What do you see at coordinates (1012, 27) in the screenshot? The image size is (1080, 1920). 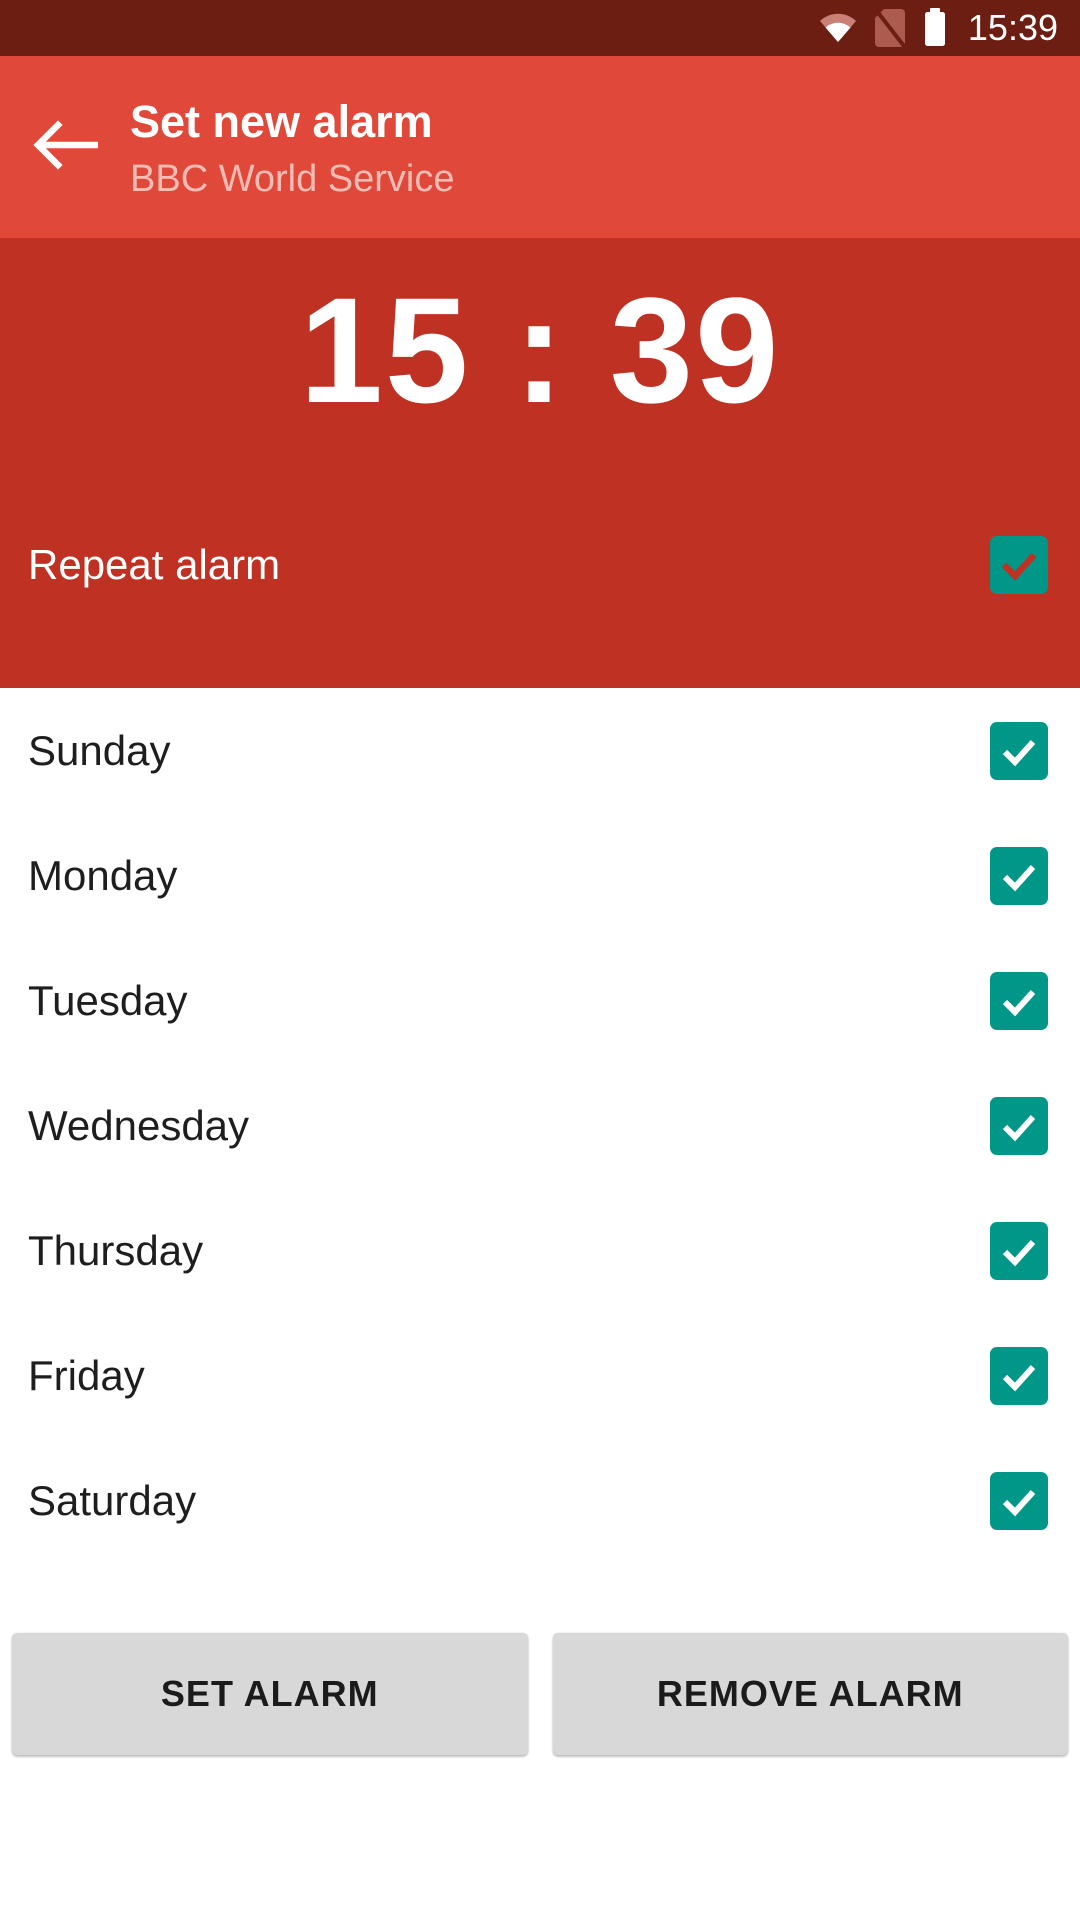 I see `status-bar-clock: 15:39` at bounding box center [1012, 27].